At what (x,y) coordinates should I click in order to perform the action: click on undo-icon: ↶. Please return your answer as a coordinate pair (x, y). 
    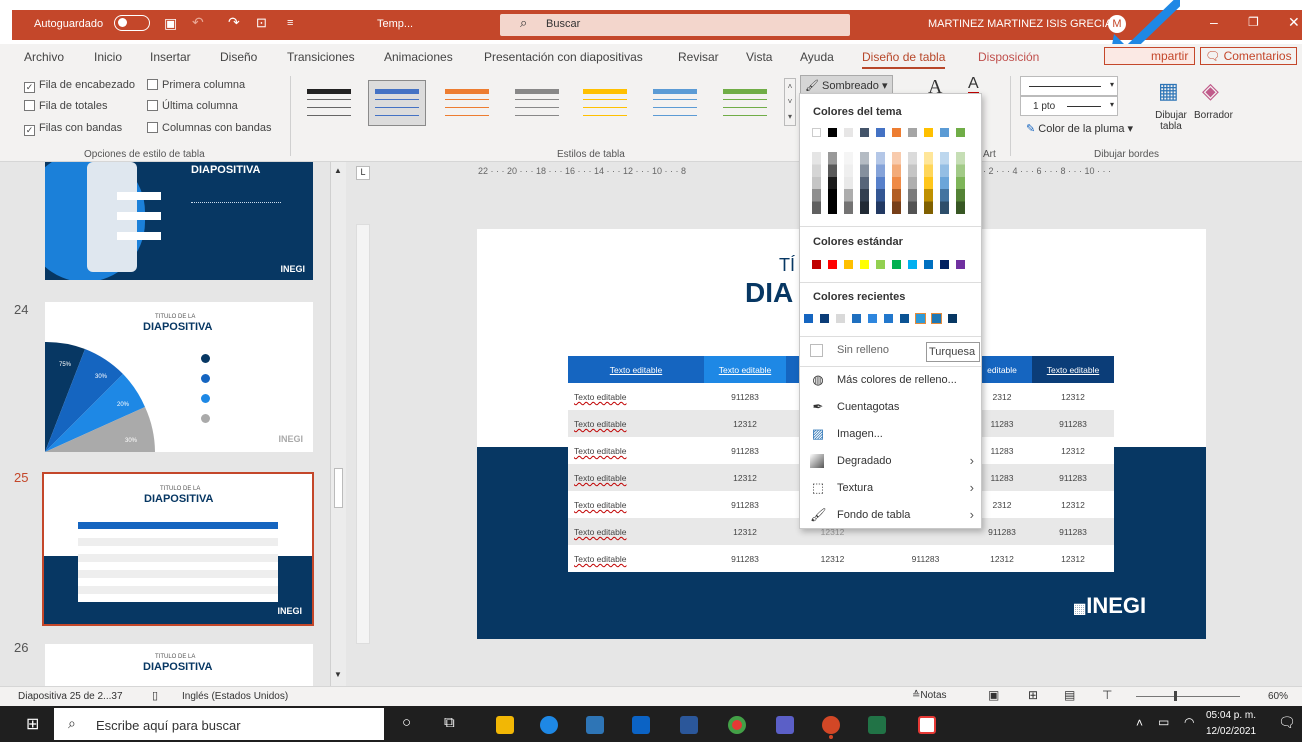
    Looking at the image, I should click on (198, 22).